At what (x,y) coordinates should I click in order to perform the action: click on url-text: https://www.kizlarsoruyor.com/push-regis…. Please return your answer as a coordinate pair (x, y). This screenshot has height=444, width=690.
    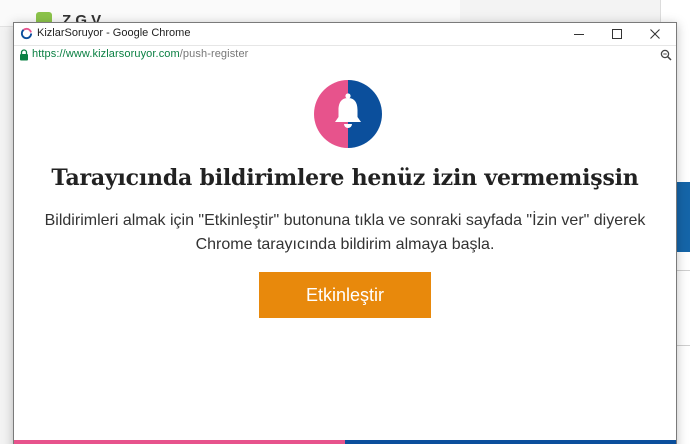
    Looking at the image, I should click on (140, 54).